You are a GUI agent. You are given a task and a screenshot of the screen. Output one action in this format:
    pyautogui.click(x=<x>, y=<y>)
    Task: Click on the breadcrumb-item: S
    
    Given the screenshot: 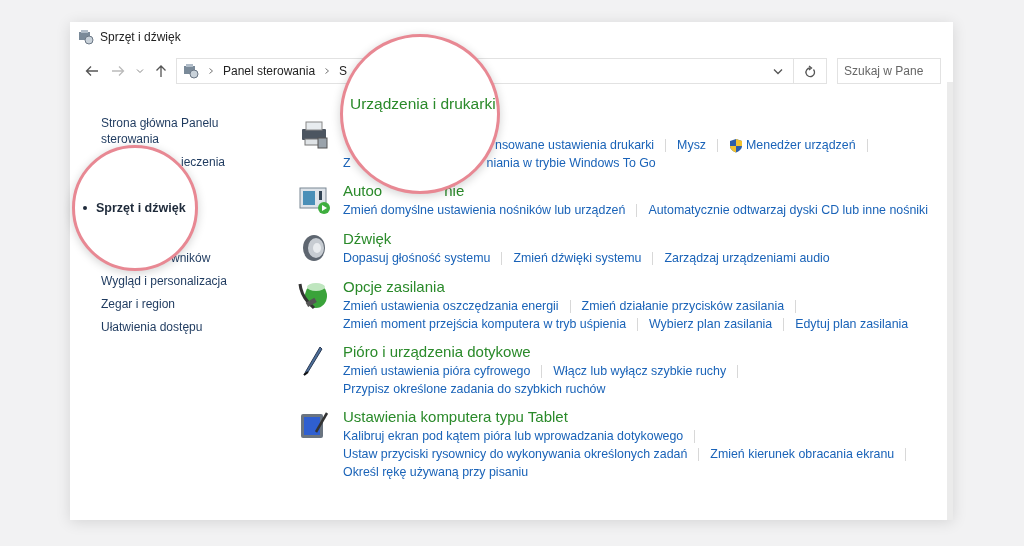 What is the action you would take?
    pyautogui.click(x=343, y=71)
    